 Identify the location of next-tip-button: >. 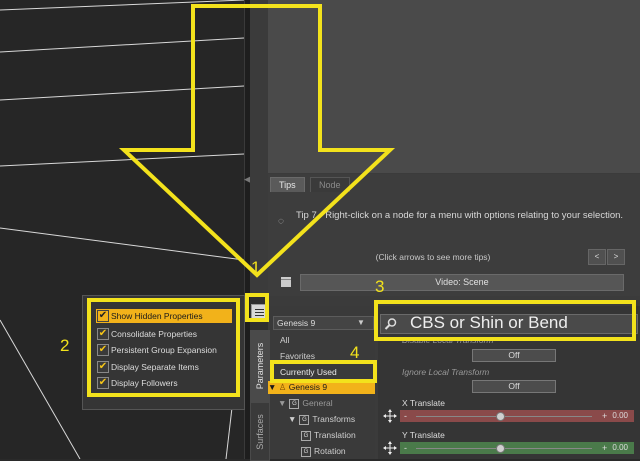
(616, 257).